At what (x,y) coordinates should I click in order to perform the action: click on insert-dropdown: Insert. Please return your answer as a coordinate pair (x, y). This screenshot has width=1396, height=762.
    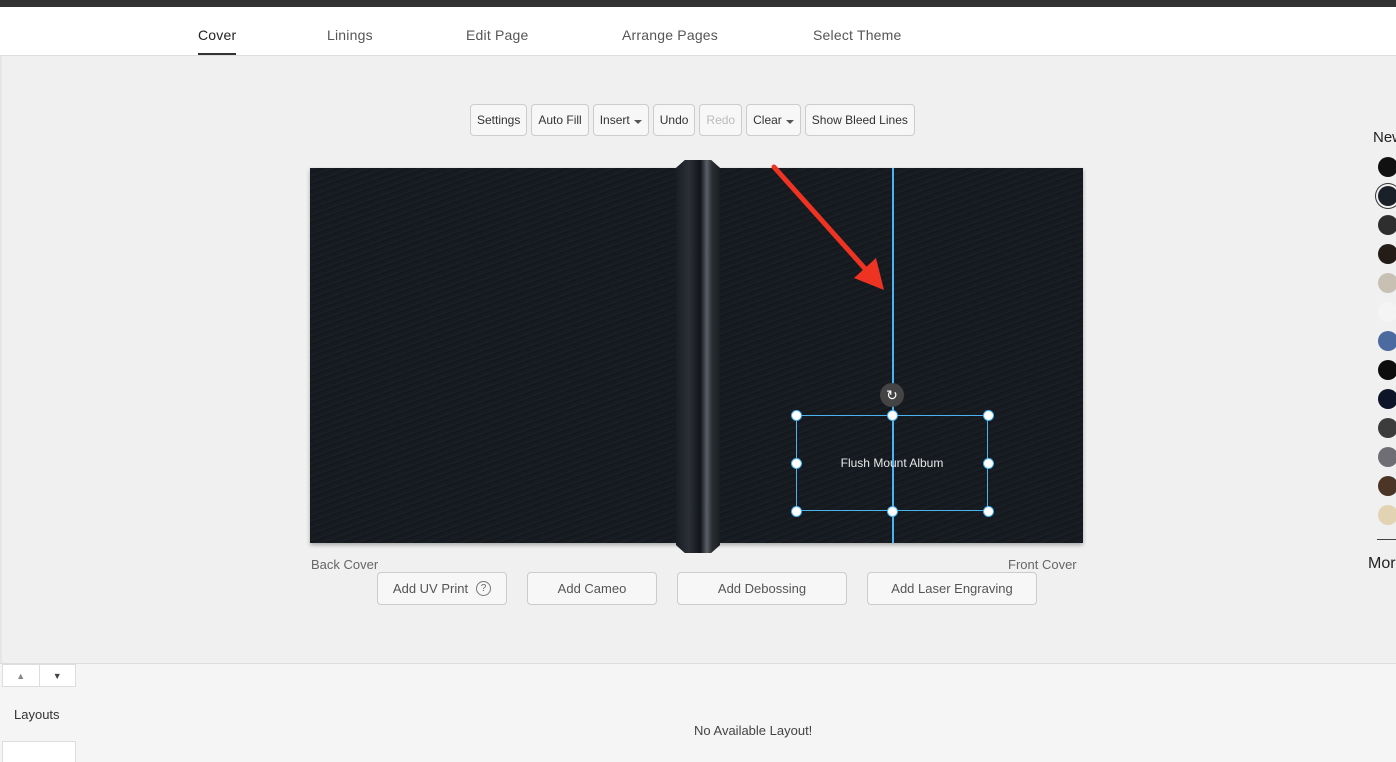
    Looking at the image, I should click on (620, 120).